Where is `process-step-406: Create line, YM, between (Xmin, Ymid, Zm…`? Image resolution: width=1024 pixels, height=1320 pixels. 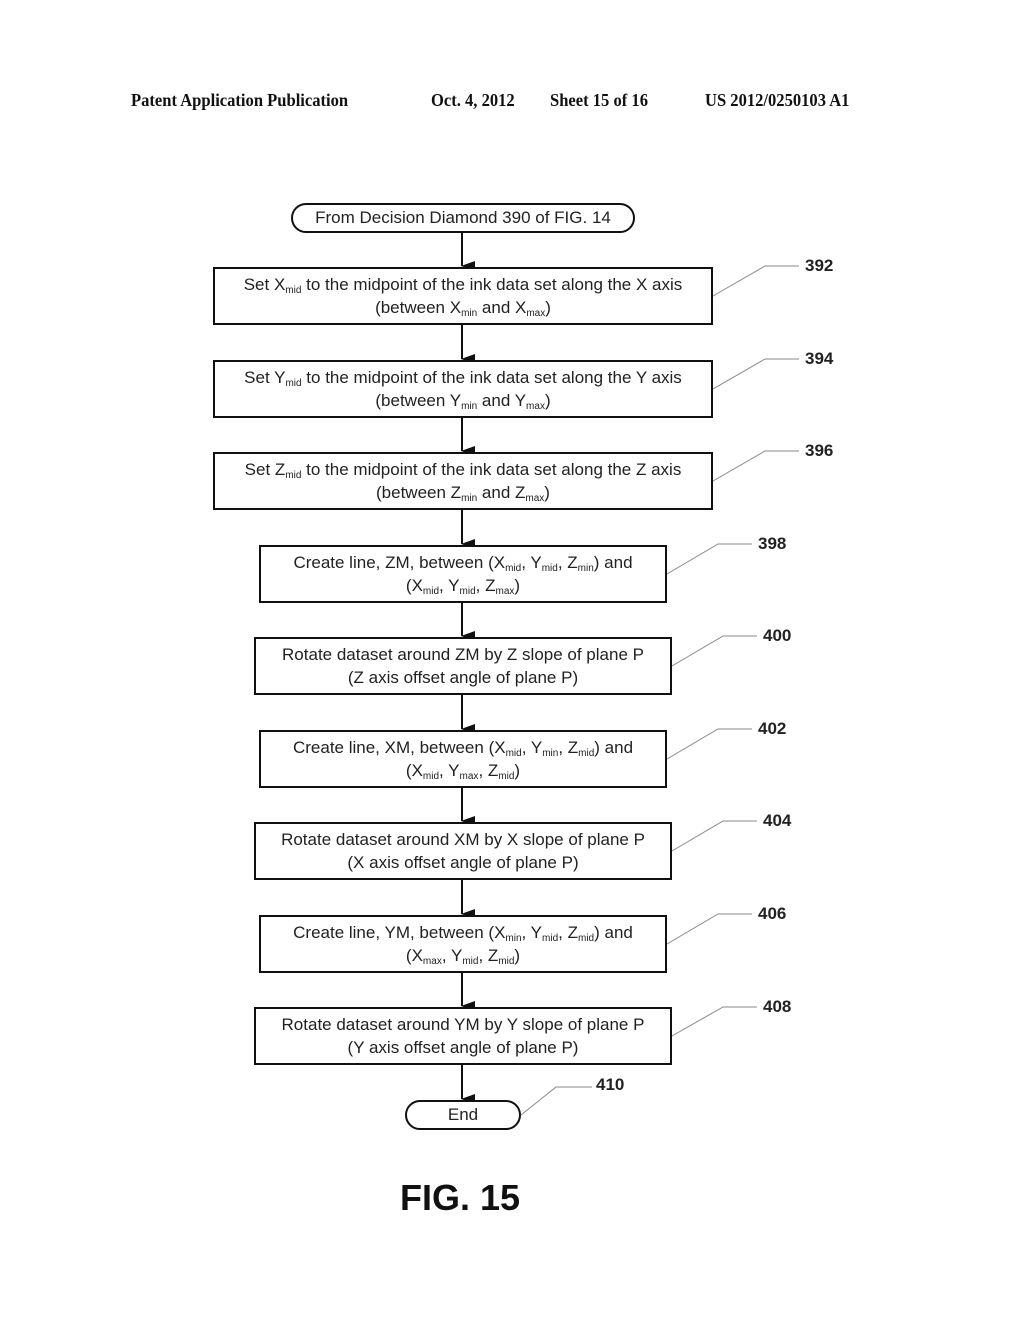 process-step-406: Create line, YM, between (Xmin, Ymid, Zm… is located at coordinates (463, 944).